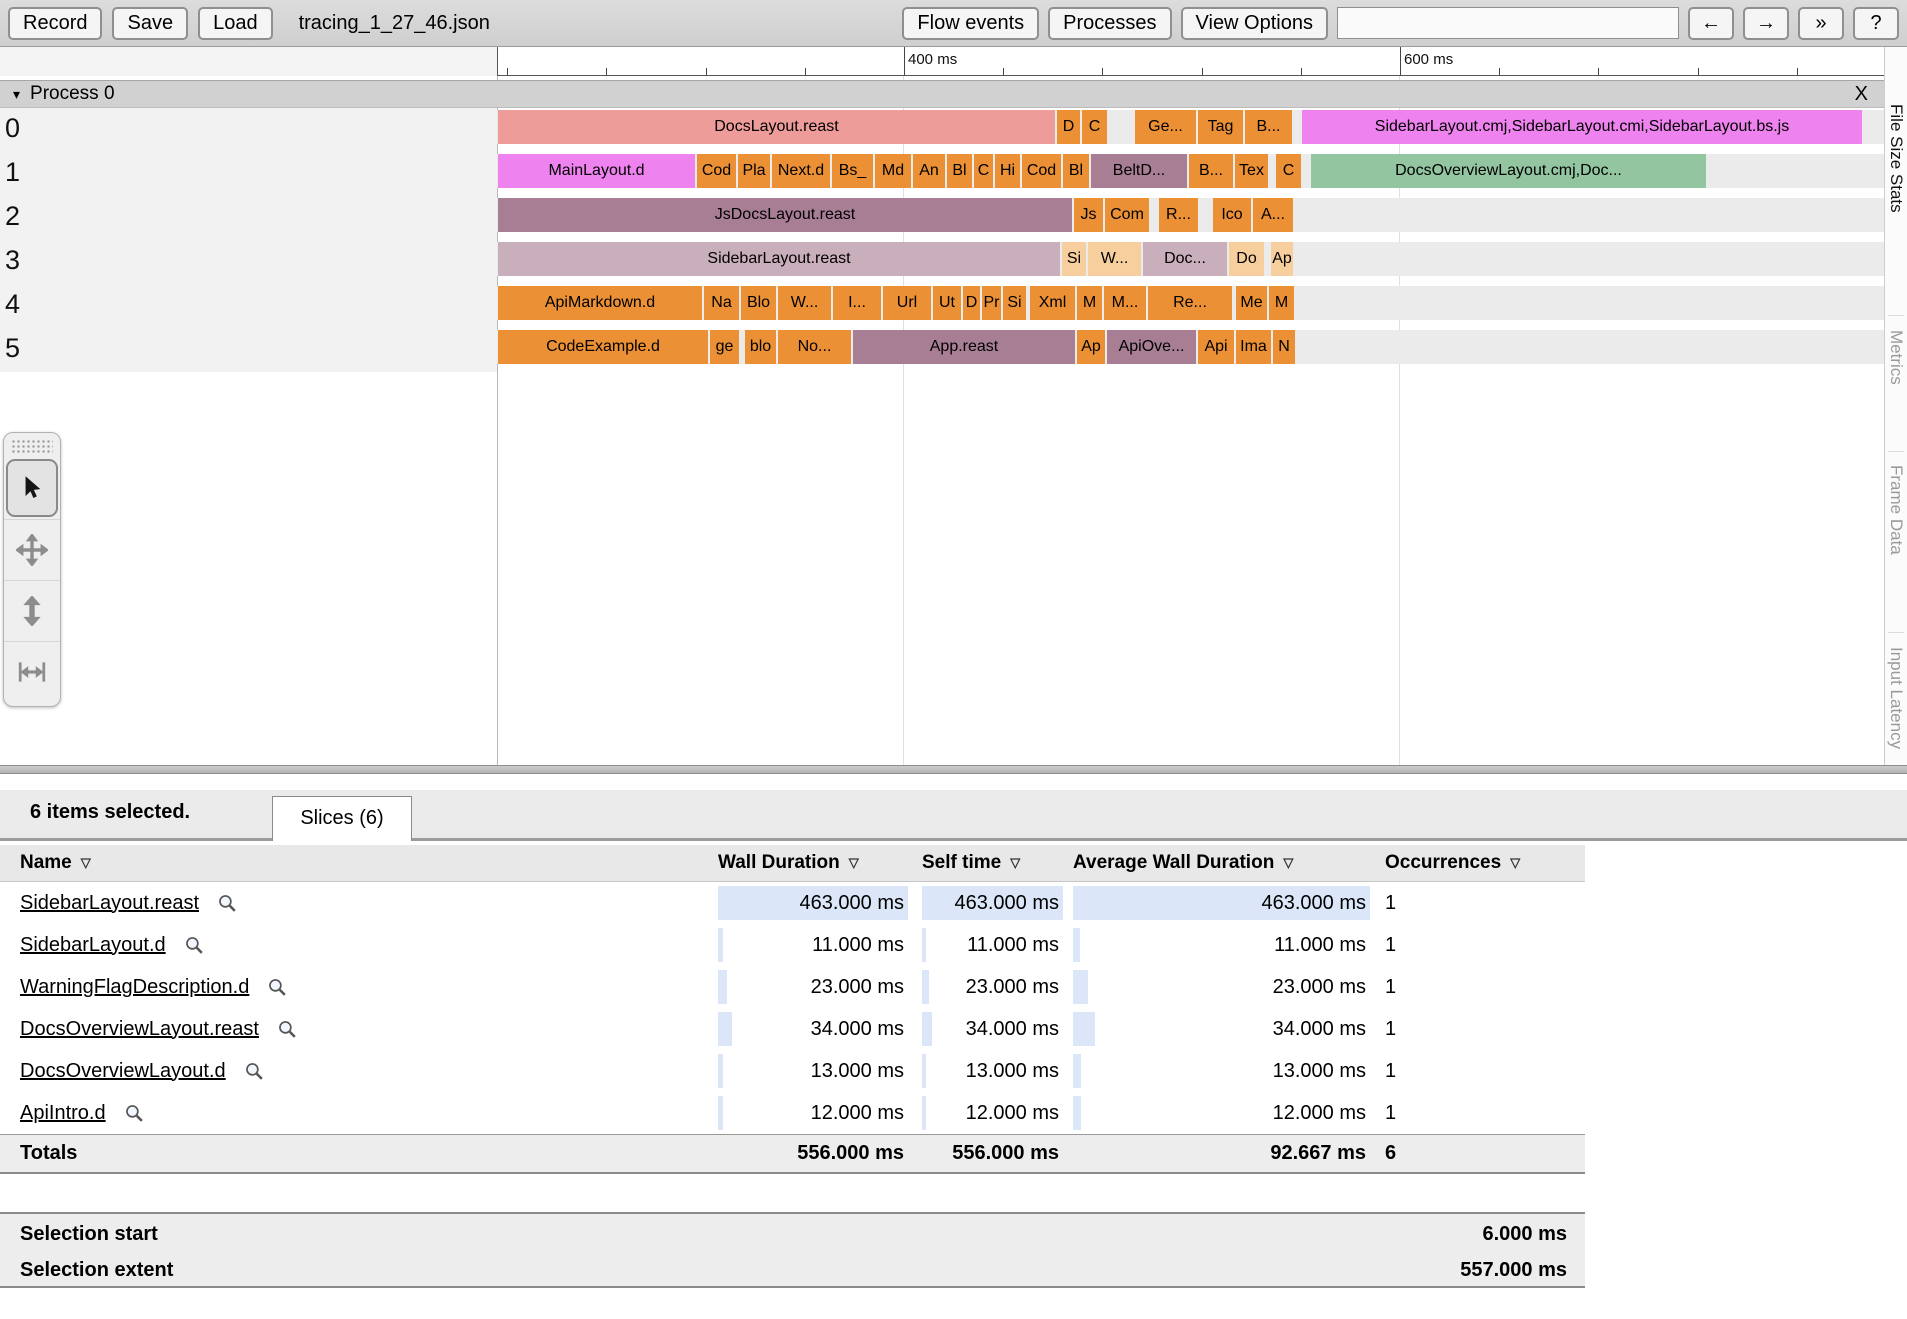 The width and height of the screenshot is (1907, 1319). Describe the element at coordinates (603, 347) in the screenshot. I see `timeline-slice: CodeExample.d` at that location.